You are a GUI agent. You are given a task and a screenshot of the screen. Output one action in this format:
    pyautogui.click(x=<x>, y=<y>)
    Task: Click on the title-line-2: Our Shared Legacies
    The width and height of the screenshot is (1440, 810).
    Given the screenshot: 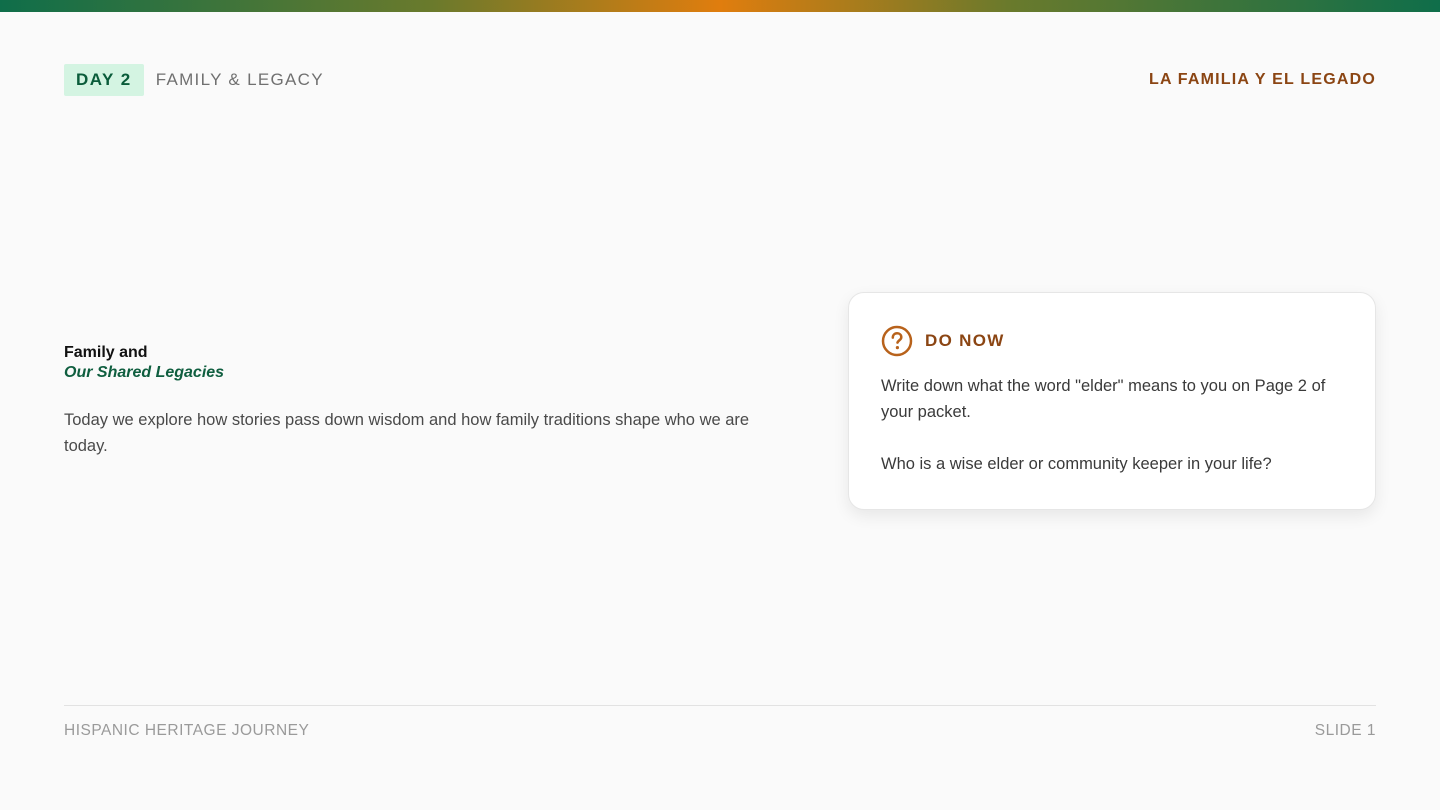 What is the action you would take?
    pyautogui.click(x=144, y=372)
    